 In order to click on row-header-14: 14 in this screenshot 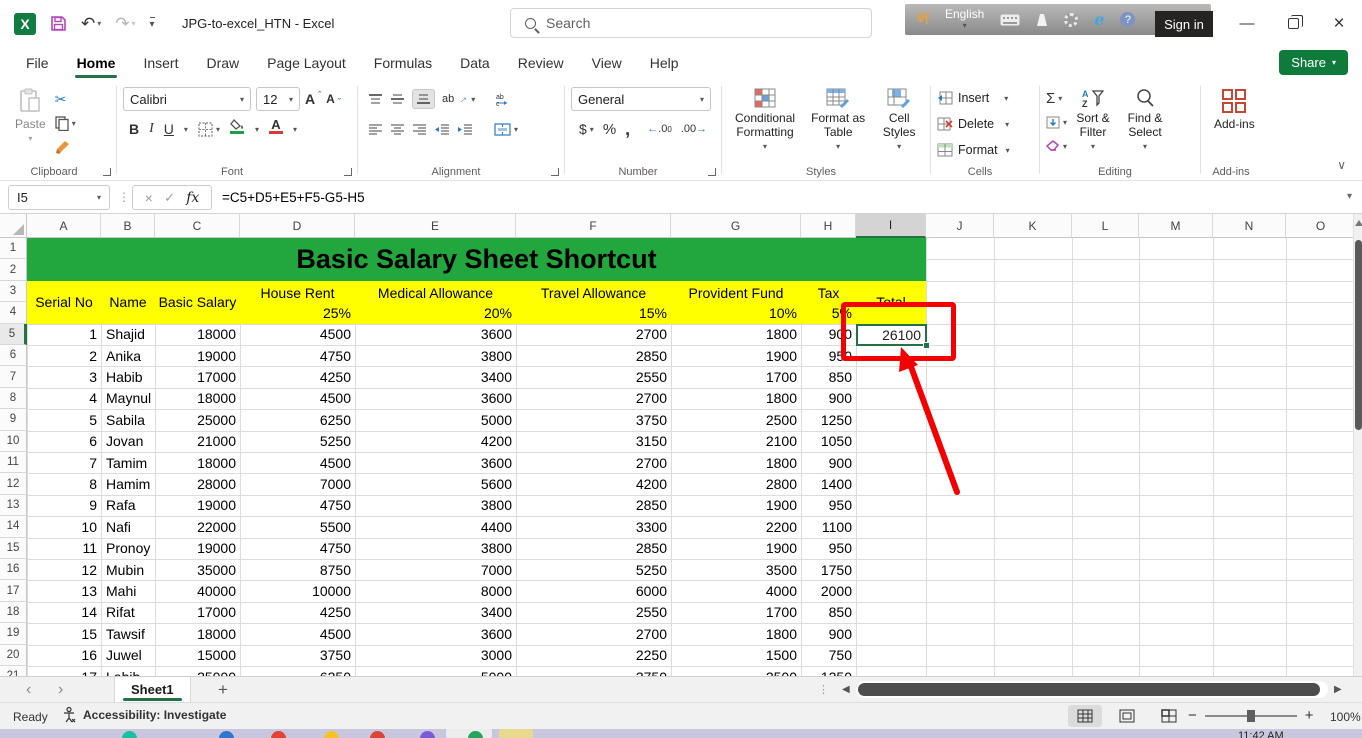, I will do `click(13, 527)`.